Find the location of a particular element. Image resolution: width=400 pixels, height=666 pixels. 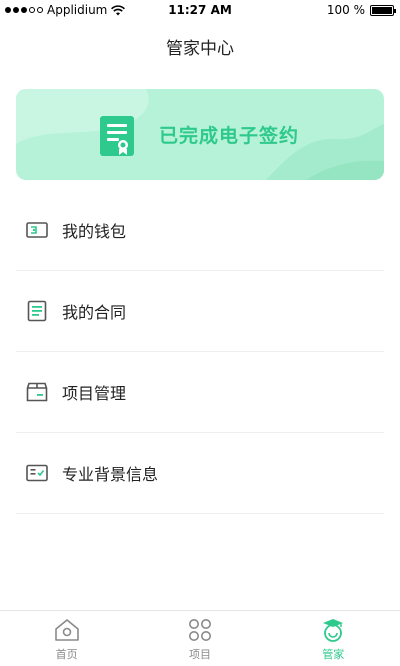

wallet-icon is located at coordinates (37, 230).